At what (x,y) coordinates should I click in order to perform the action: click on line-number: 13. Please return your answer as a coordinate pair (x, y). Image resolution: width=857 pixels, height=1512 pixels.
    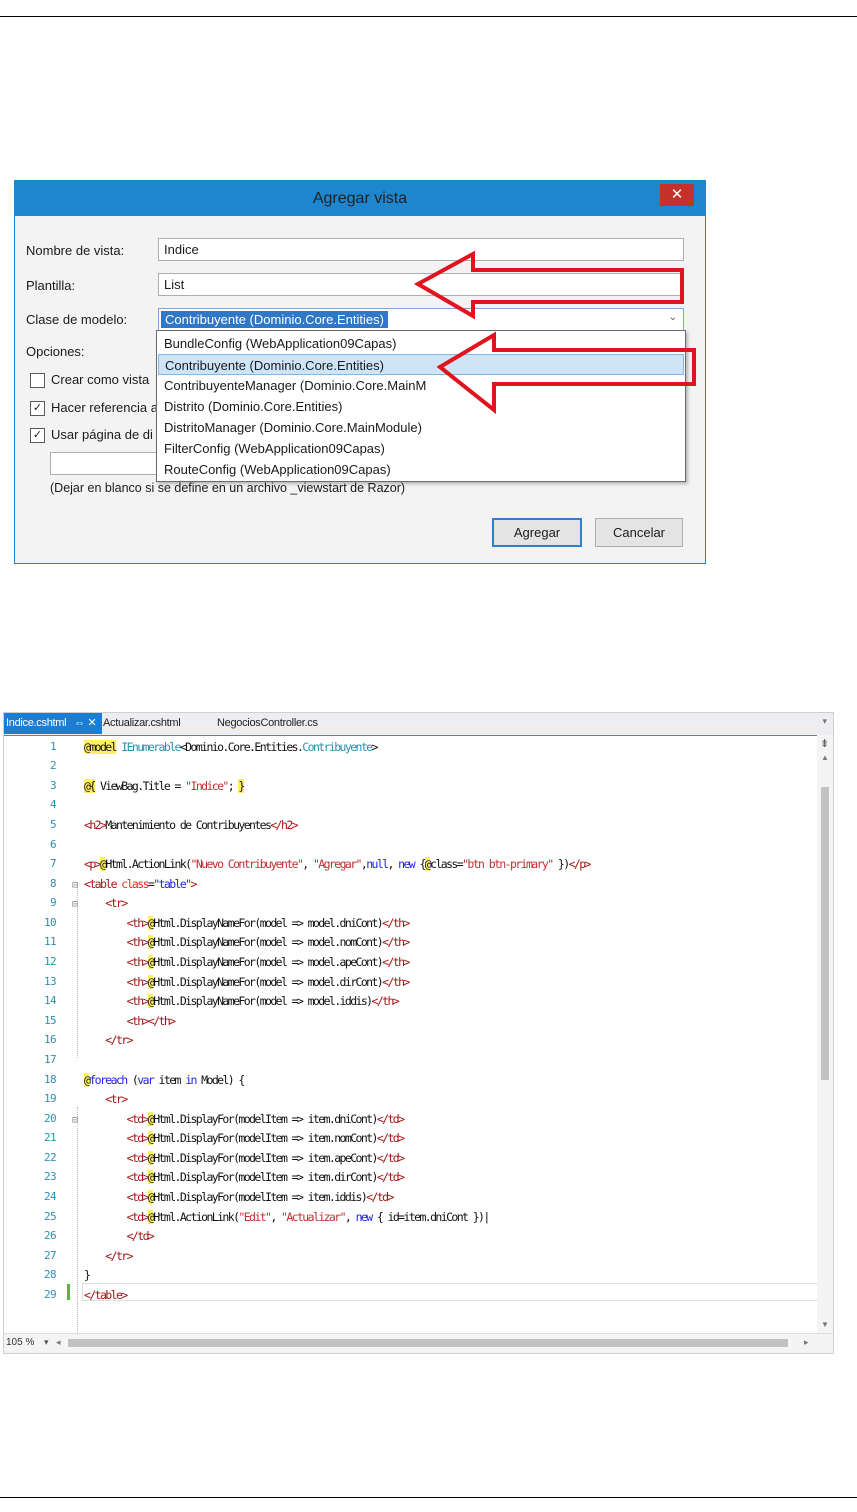
    Looking at the image, I should click on (50, 981).